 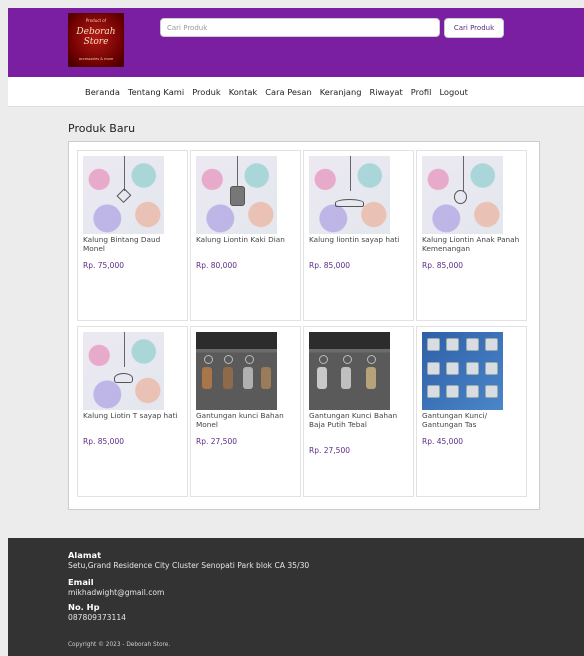 I want to click on logo-top-text: Product of, so click(x=96, y=20).